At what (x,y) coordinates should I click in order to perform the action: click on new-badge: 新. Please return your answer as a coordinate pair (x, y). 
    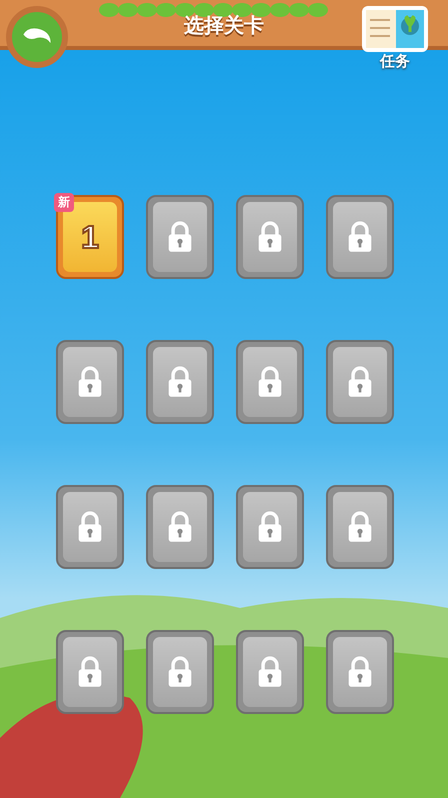
    Looking at the image, I should click on (64, 202).